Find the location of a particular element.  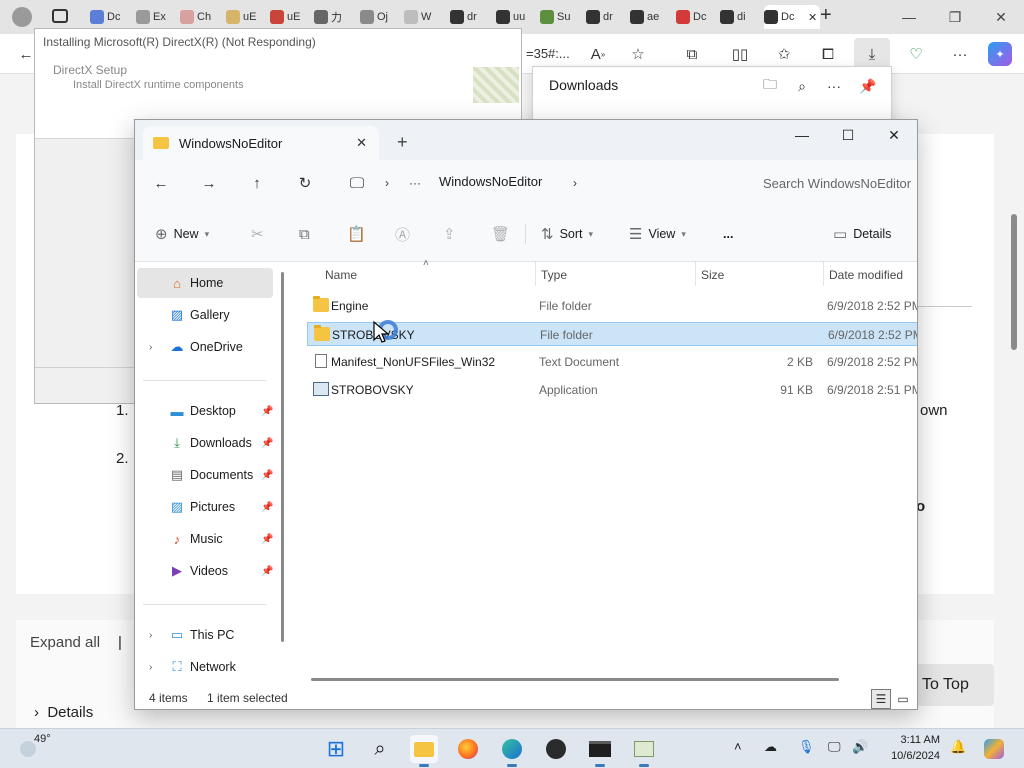

sidebar-item-documents: ▤ Documents 📌 is located at coordinates (205, 475).